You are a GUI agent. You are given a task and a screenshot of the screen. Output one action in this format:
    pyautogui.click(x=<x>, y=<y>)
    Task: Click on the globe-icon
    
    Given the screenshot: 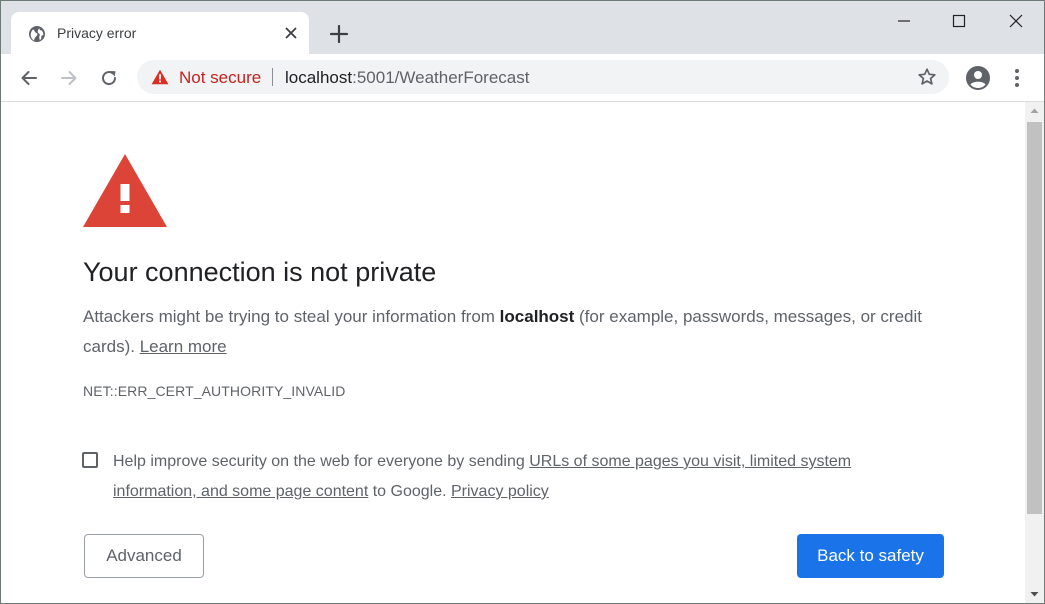 What is the action you would take?
    pyautogui.click(x=37, y=34)
    